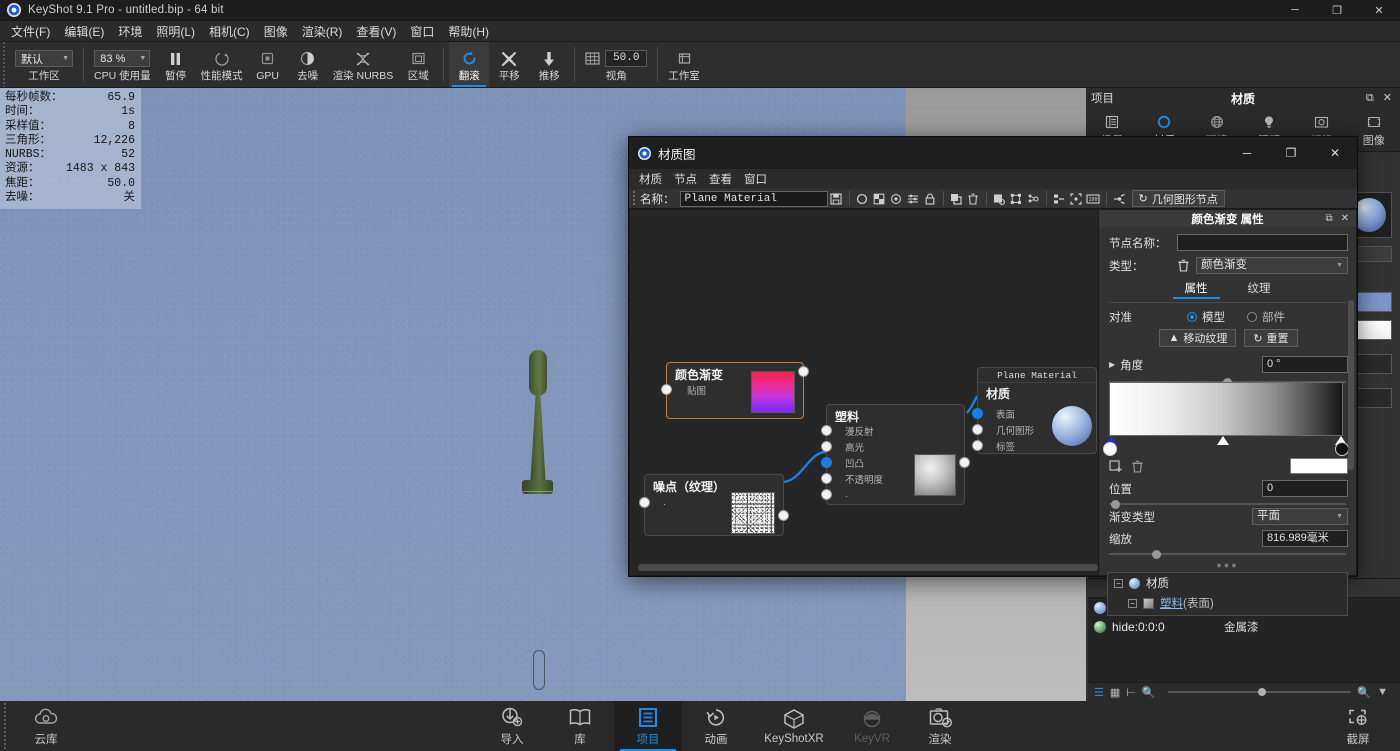 This screenshot has width=1400, height=751. Describe the element at coordinates (1382, 692) in the screenshot. I see `filter-icon: ▼` at that location.